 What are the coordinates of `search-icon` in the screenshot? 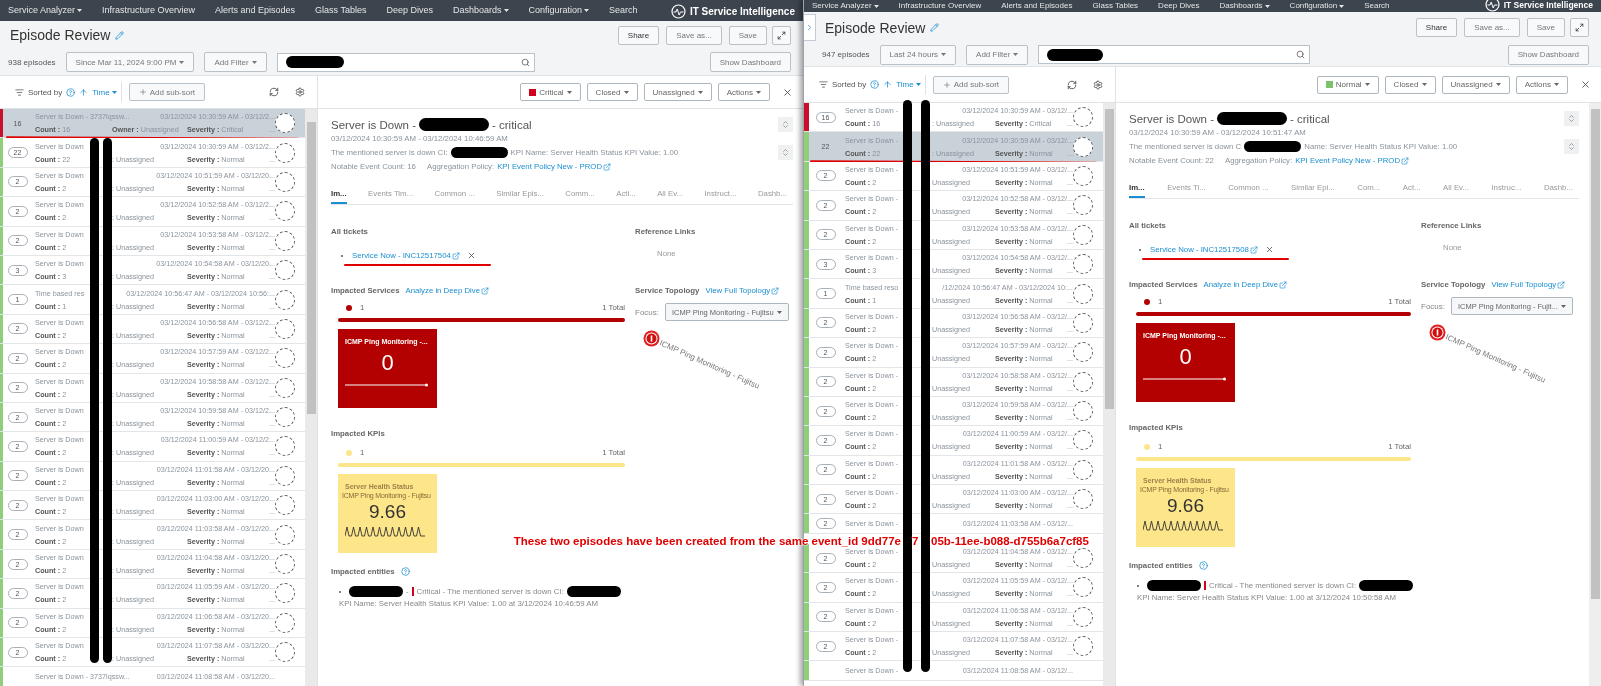 It's located at (1301, 54).